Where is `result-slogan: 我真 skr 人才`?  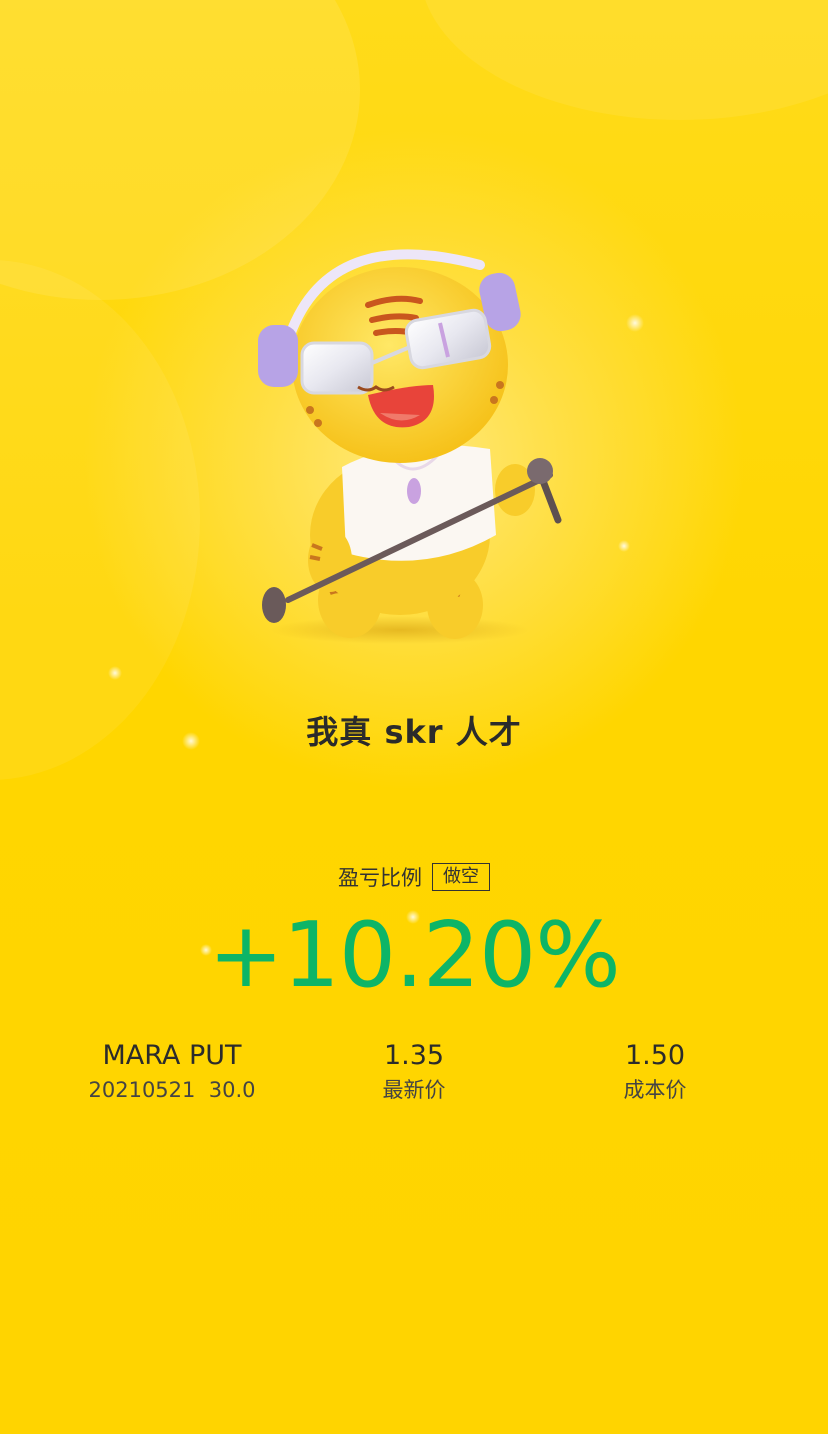 result-slogan: 我真 skr 人才 is located at coordinates (414, 732).